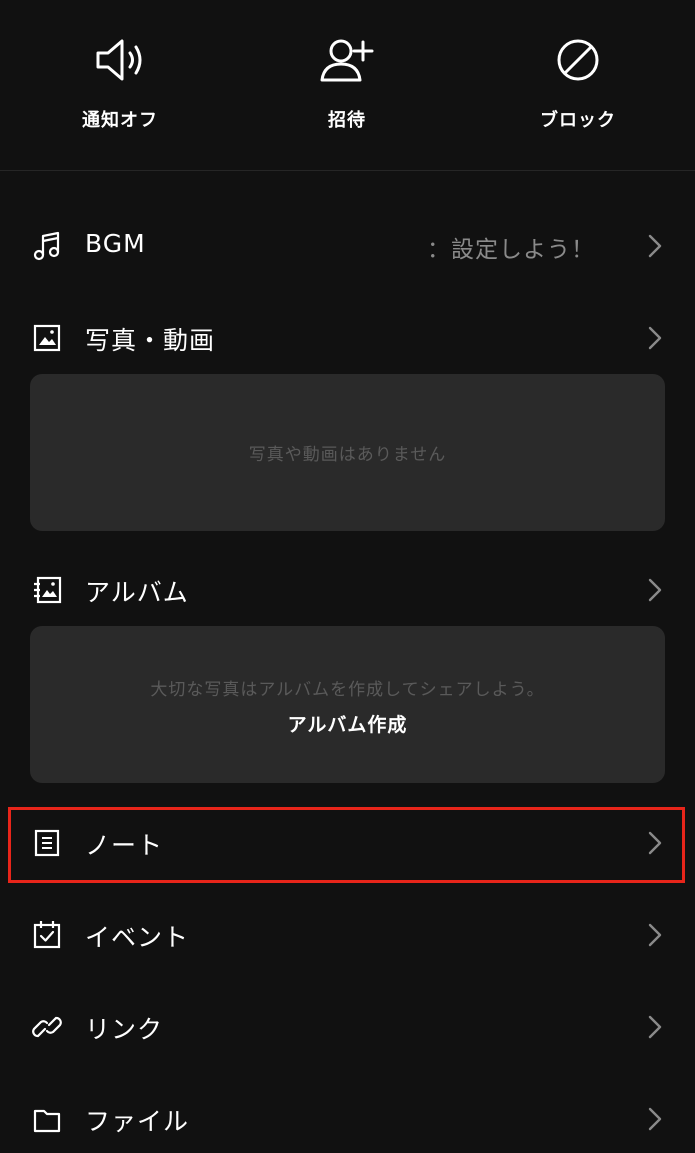  I want to click on photos-empty-text: 写真や動画はありません, so click(347, 455).